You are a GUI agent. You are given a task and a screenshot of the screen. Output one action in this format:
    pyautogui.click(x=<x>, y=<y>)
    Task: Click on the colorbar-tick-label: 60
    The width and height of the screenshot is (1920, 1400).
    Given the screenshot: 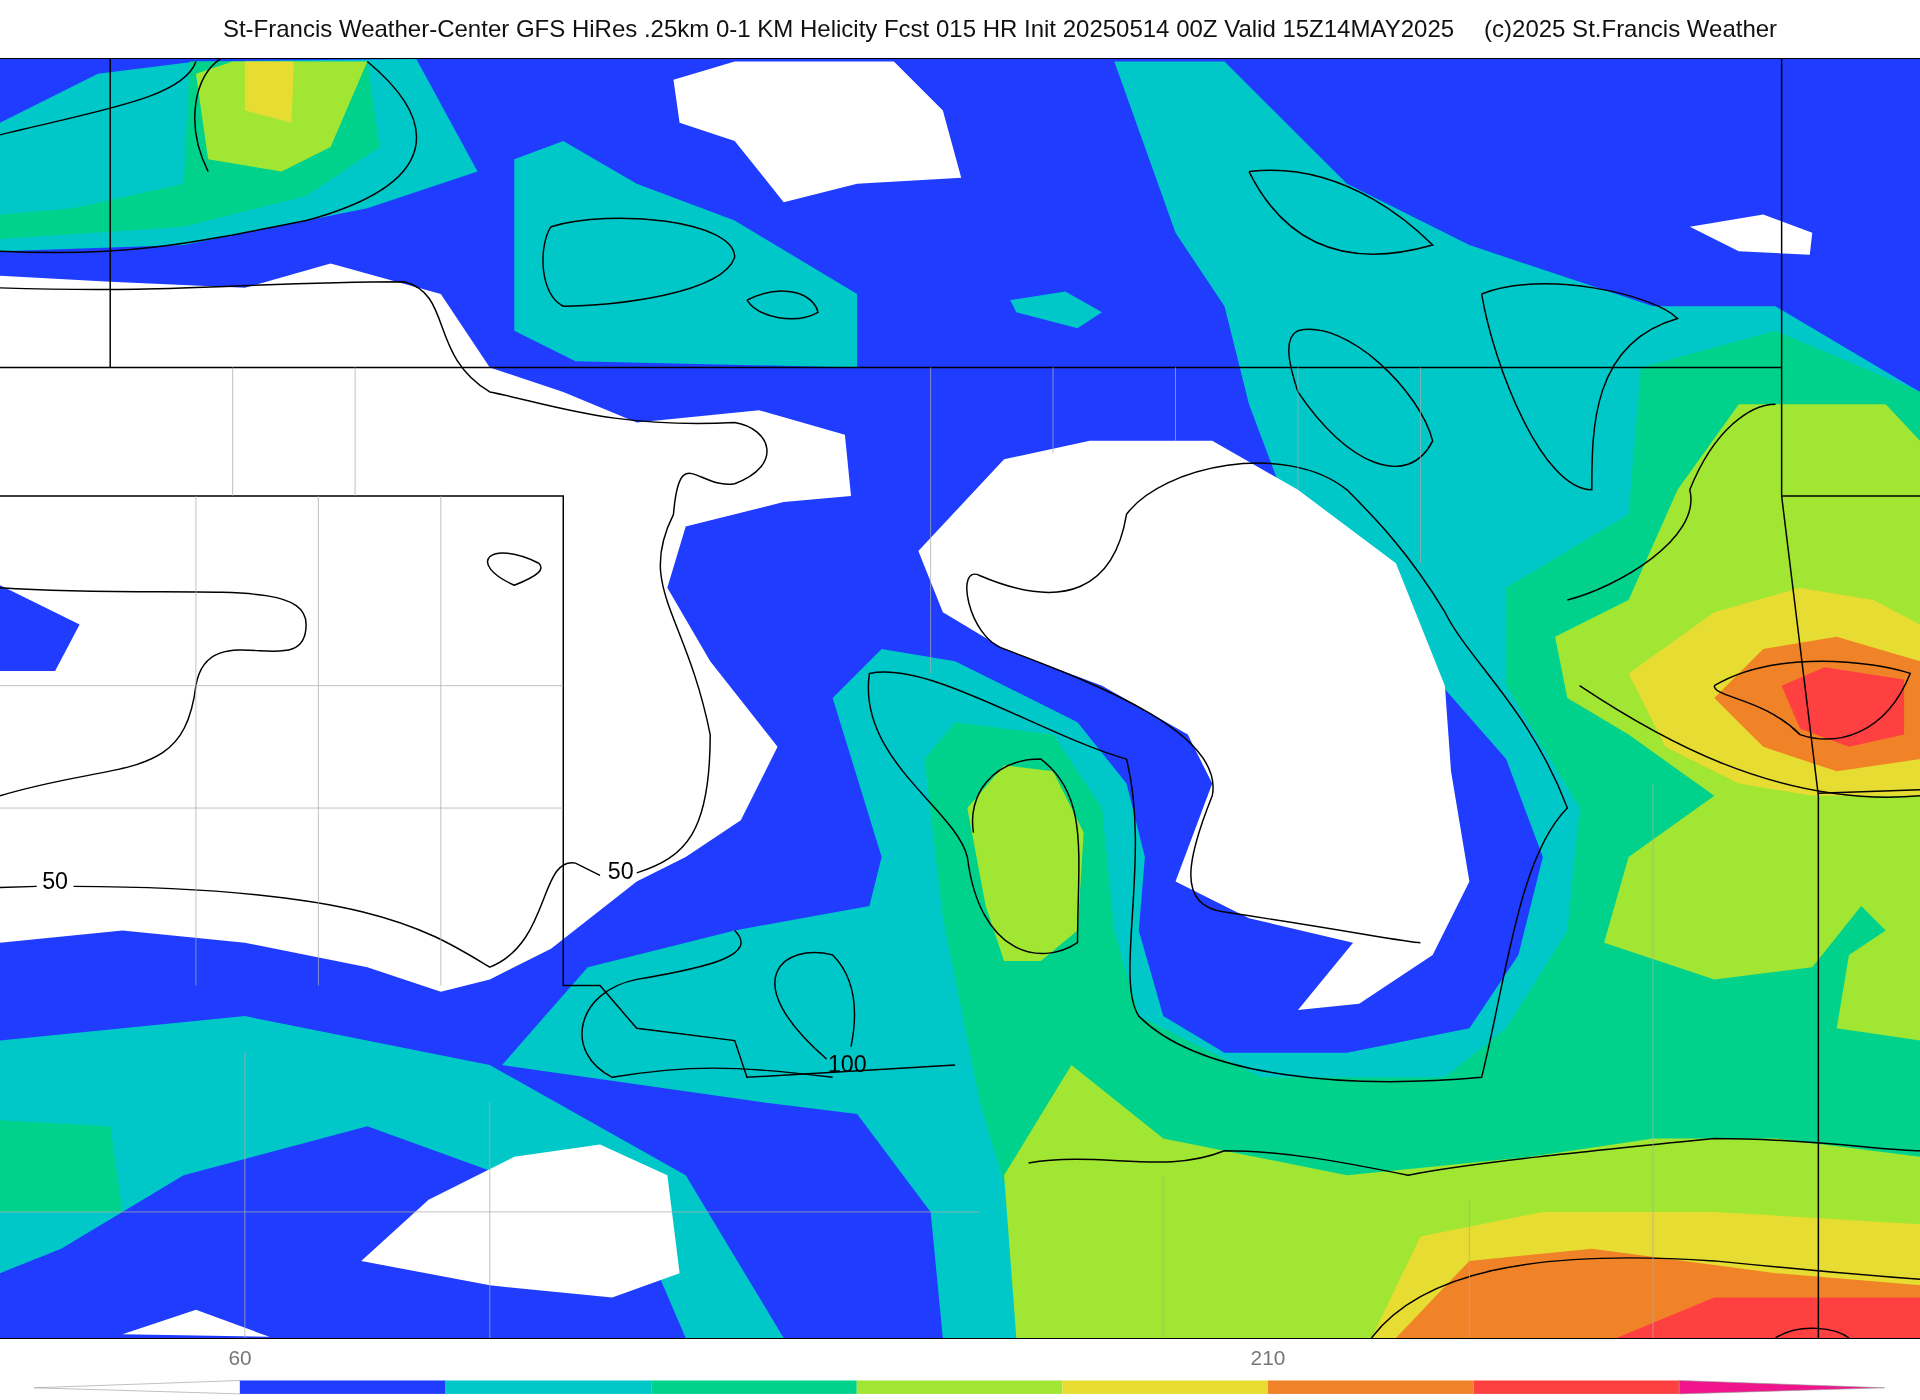 What is the action you would take?
    pyautogui.click(x=240, y=1357)
    